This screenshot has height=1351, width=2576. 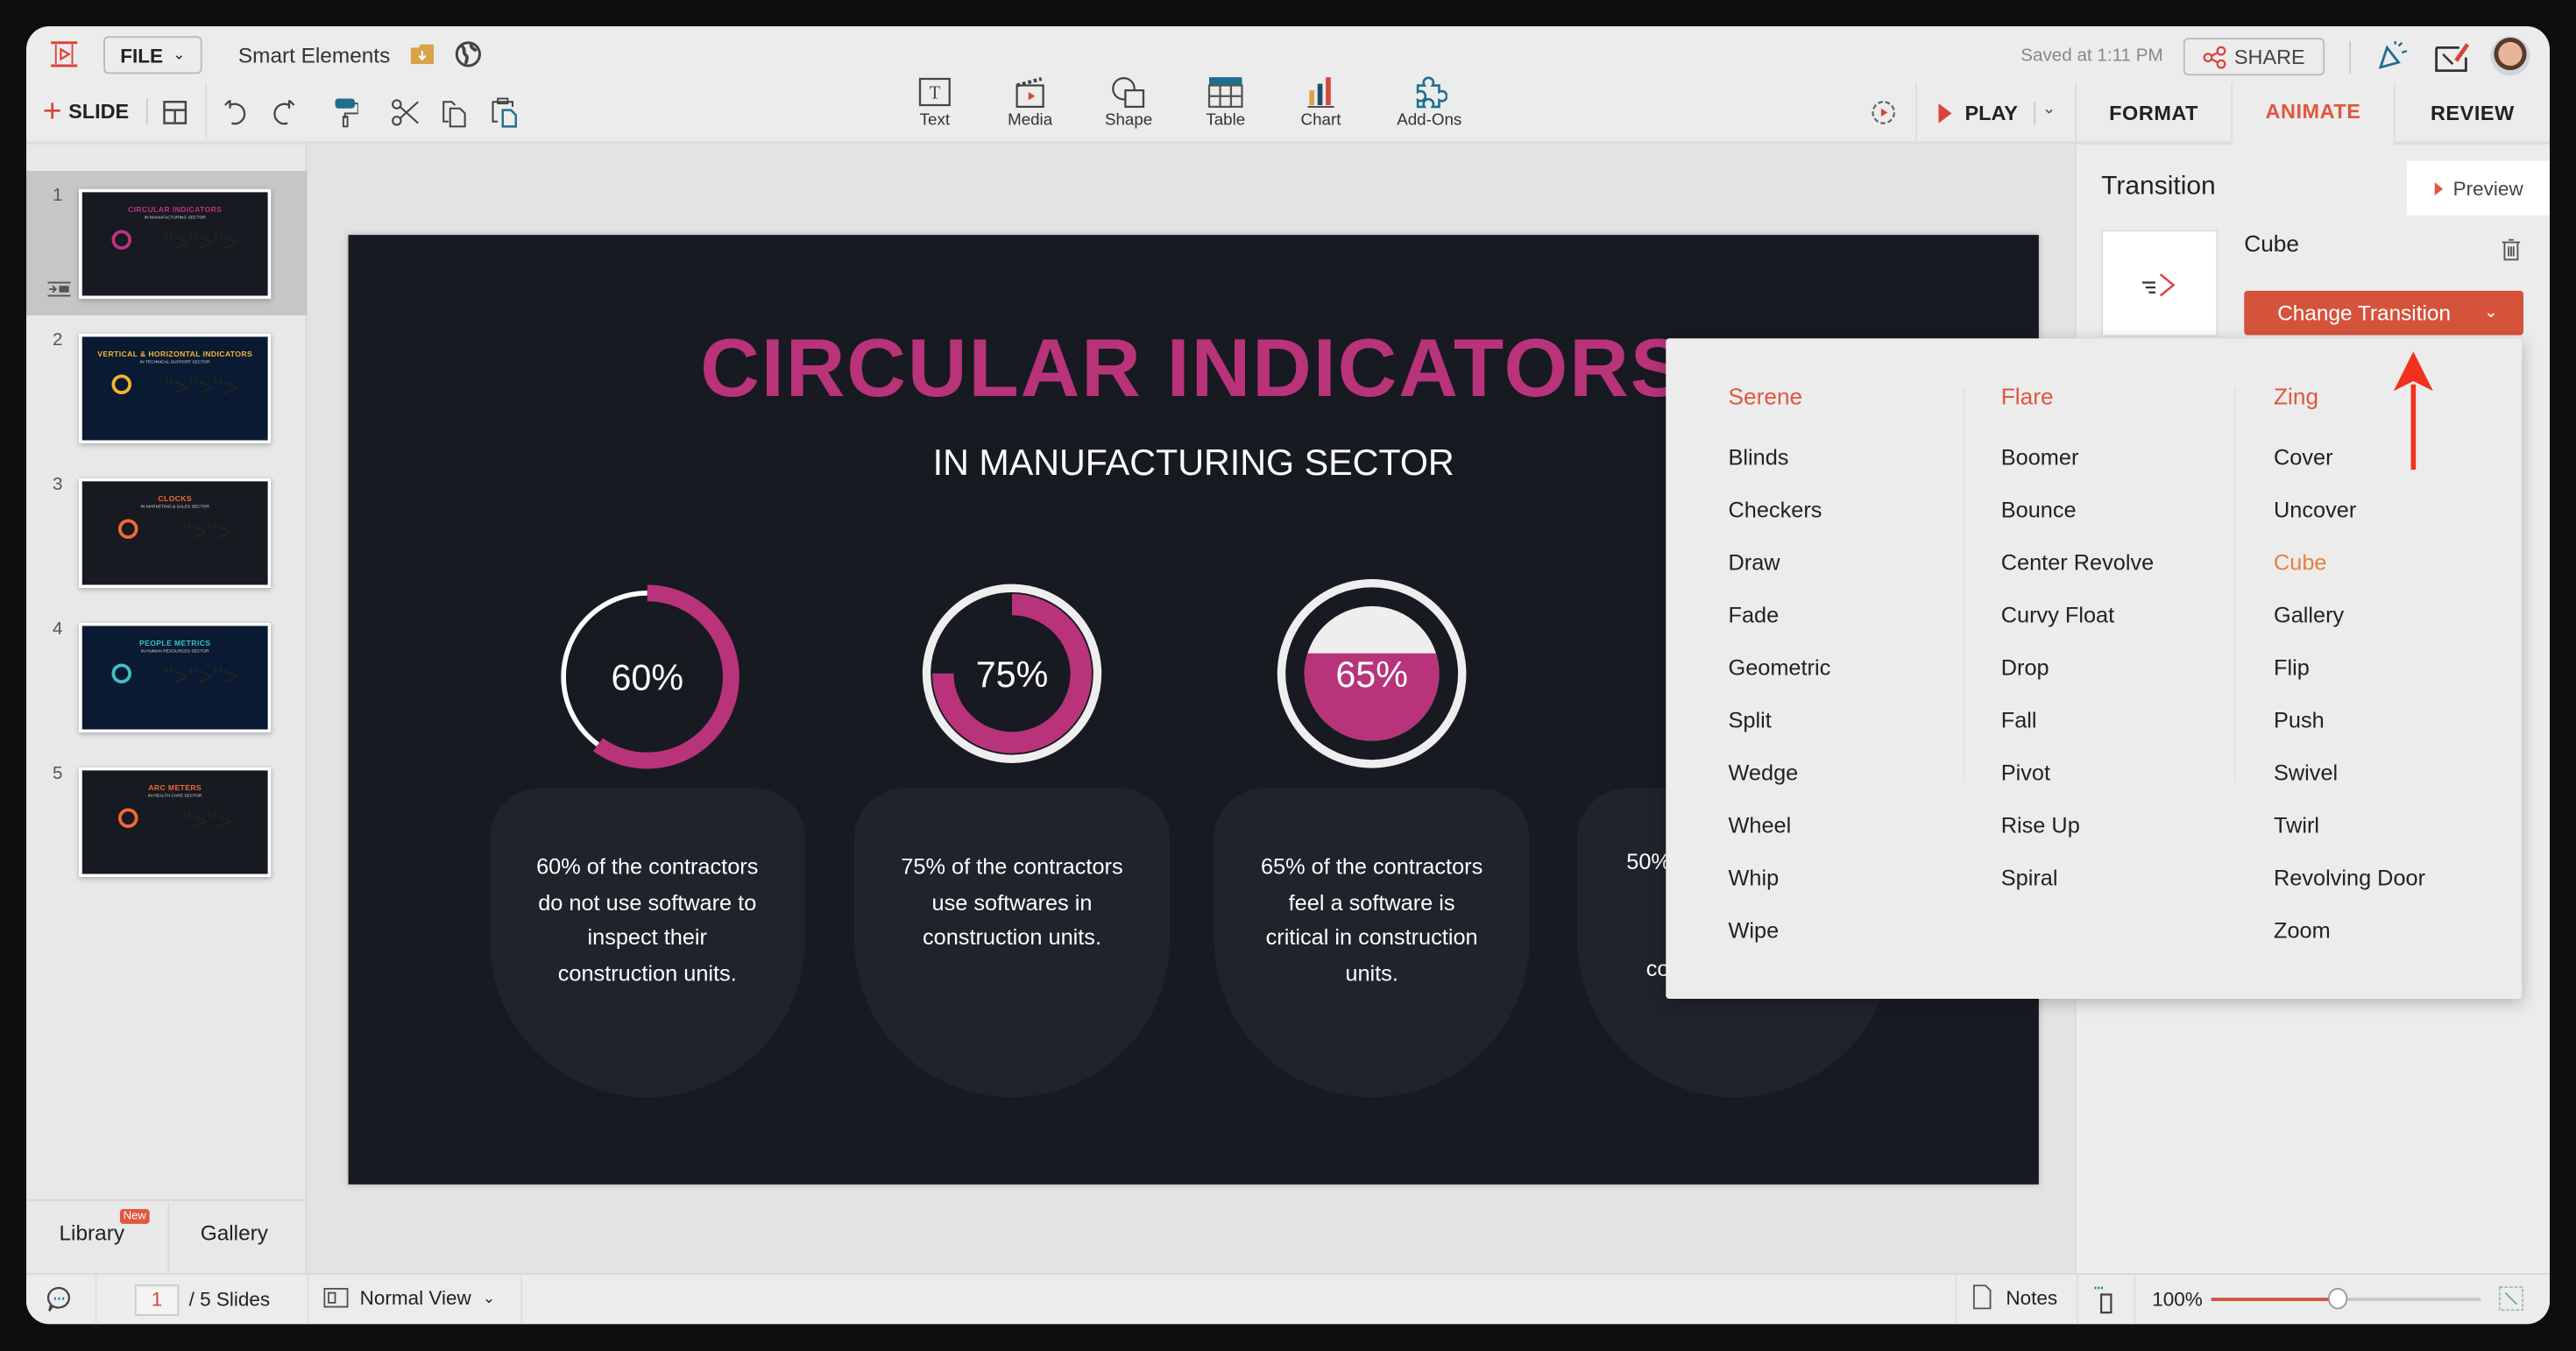 What do you see at coordinates (935, 102) in the screenshot?
I see `insert-text-button: T Text` at bounding box center [935, 102].